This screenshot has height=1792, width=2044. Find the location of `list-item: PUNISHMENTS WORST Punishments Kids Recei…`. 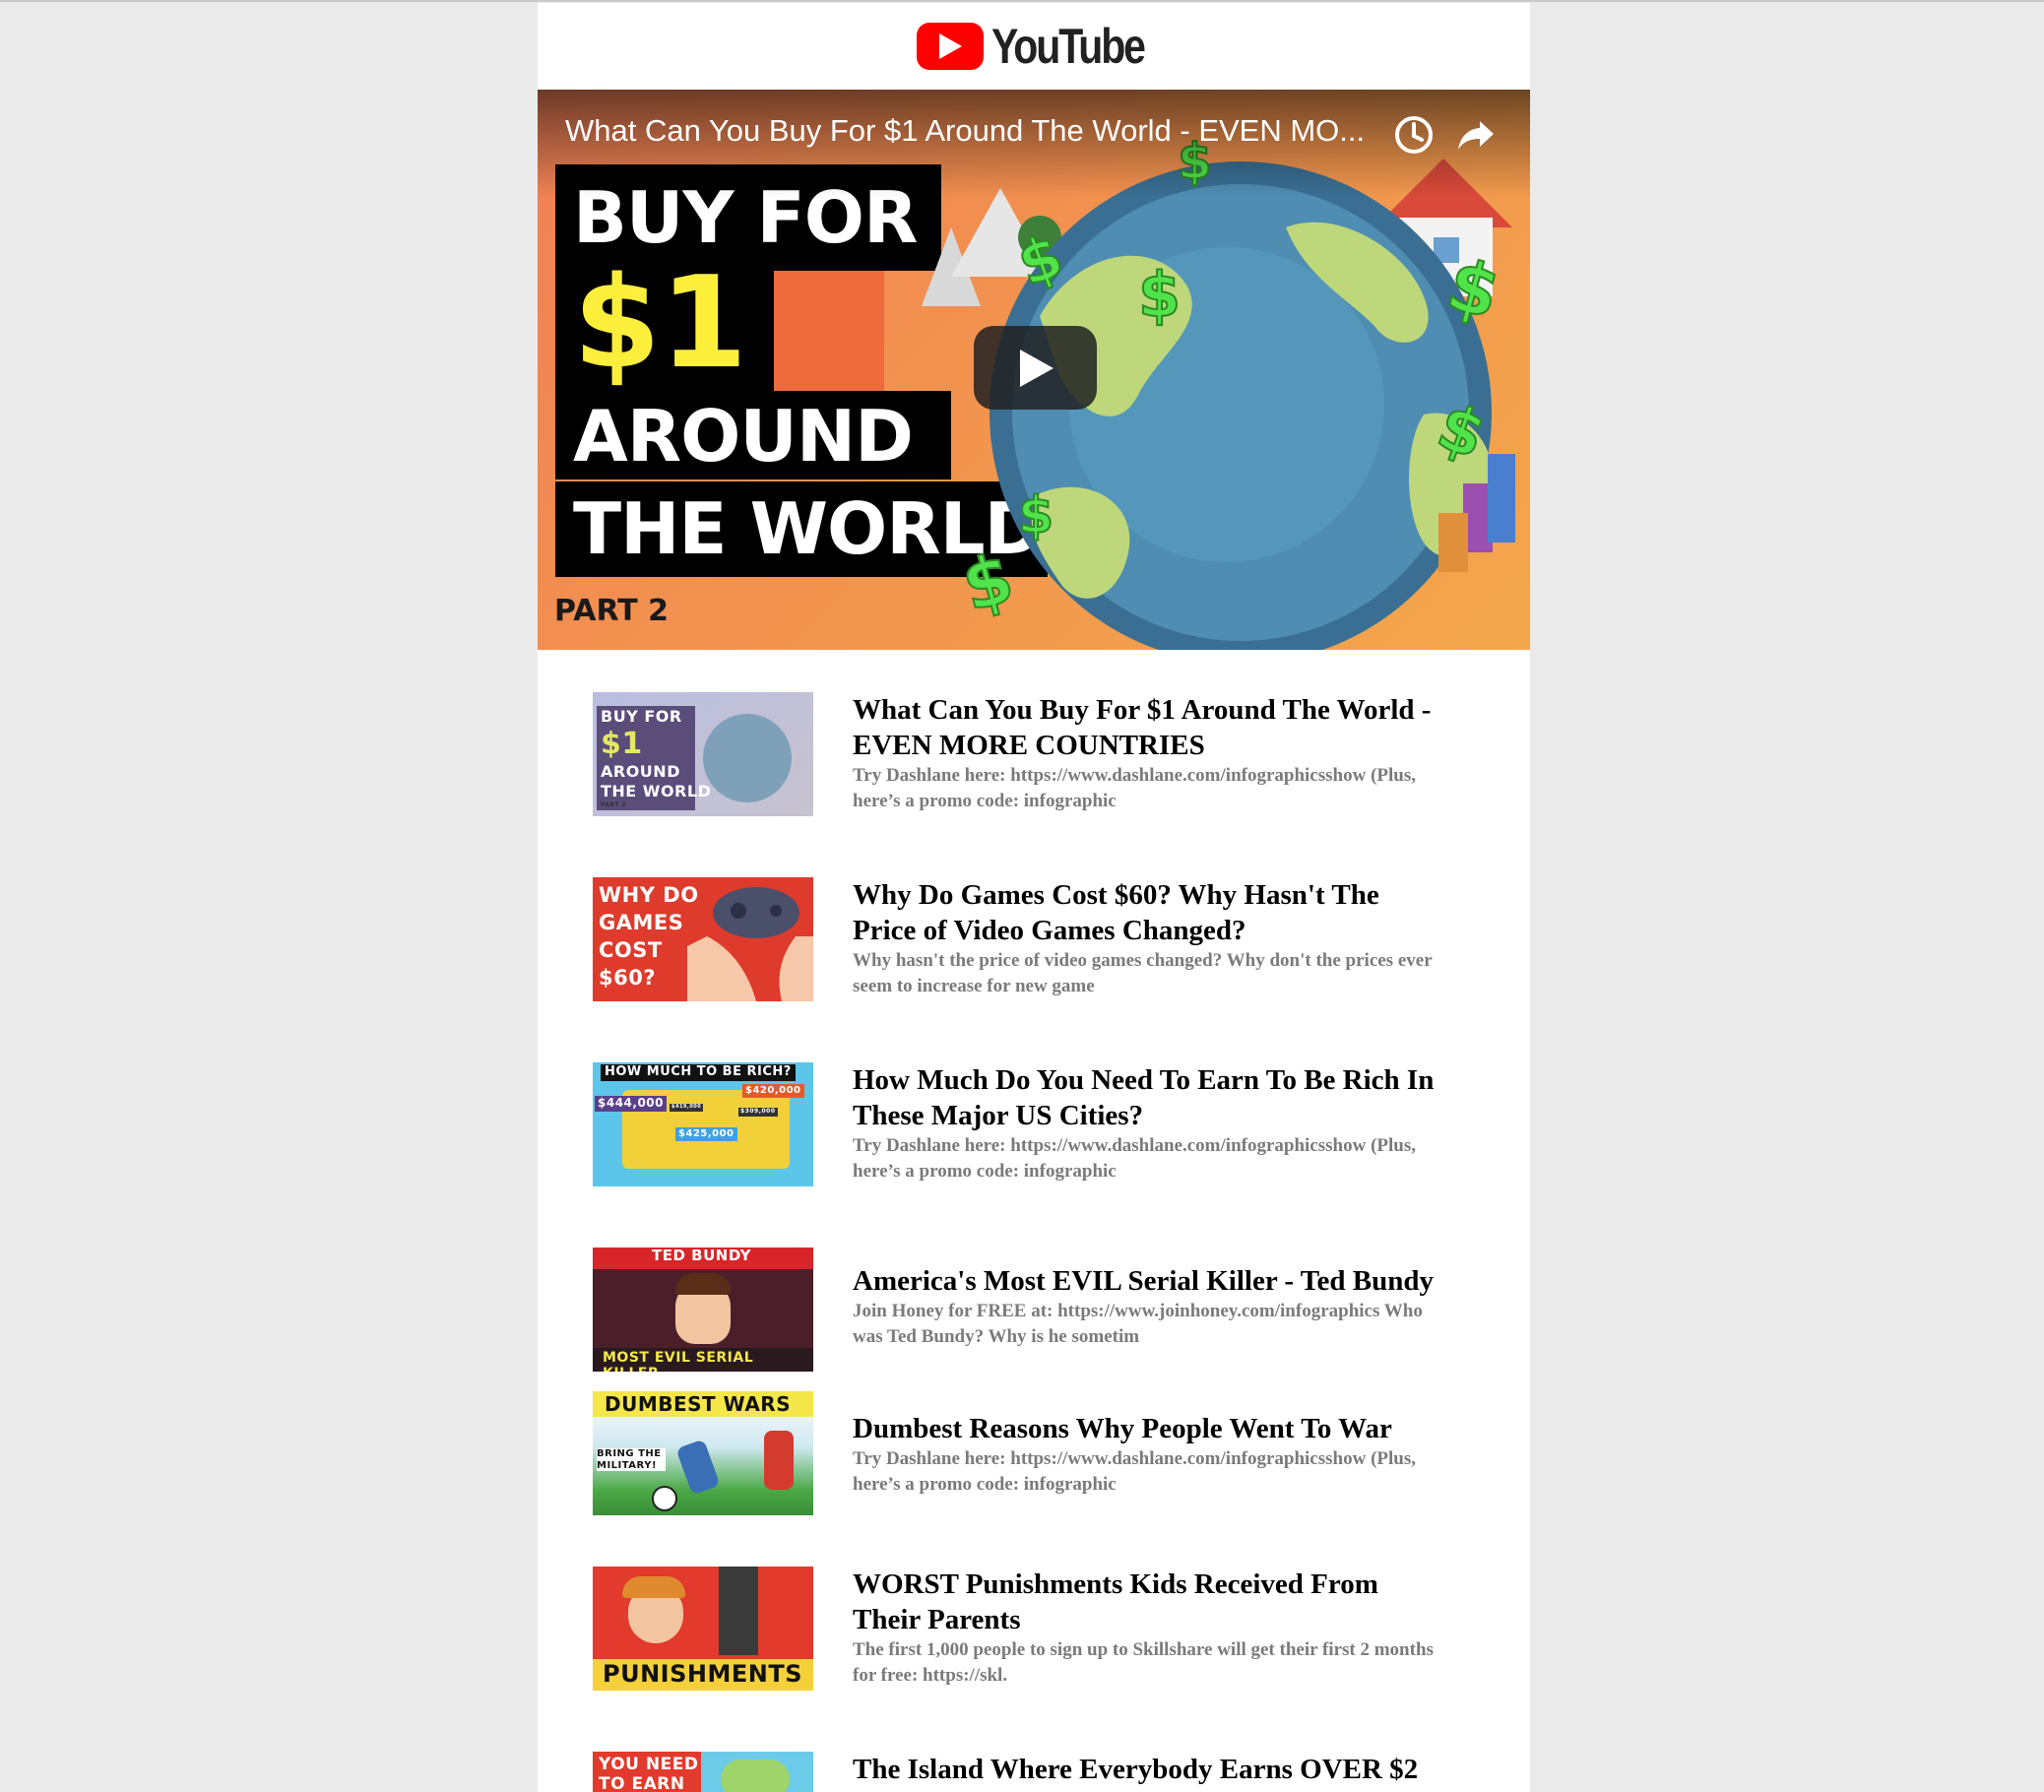

list-item: PUNISHMENTS WORST Punishments Kids Recei… is located at coordinates (1036, 1635).